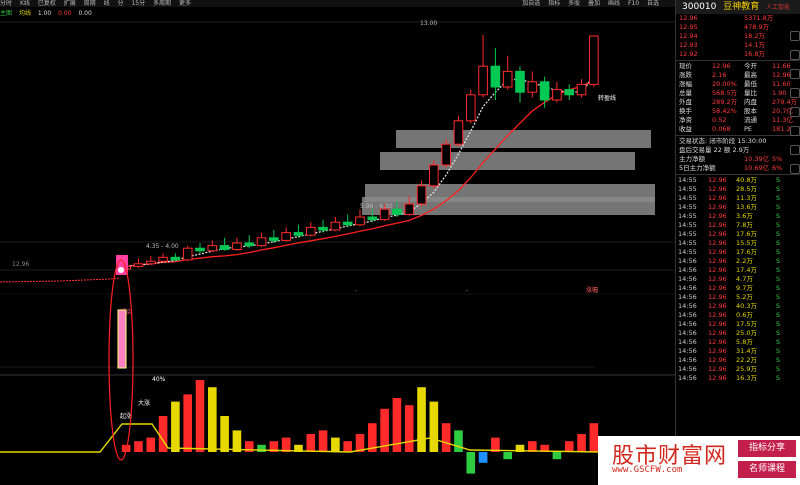 This screenshot has height=485, width=800. Describe the element at coordinates (162, 246) in the screenshot. I see `range-label: 4.35 - 4.00` at that location.